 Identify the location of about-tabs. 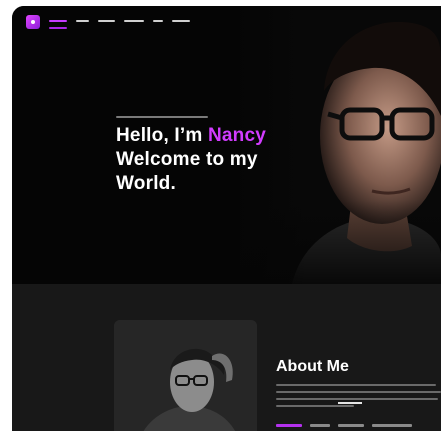
(344, 425).